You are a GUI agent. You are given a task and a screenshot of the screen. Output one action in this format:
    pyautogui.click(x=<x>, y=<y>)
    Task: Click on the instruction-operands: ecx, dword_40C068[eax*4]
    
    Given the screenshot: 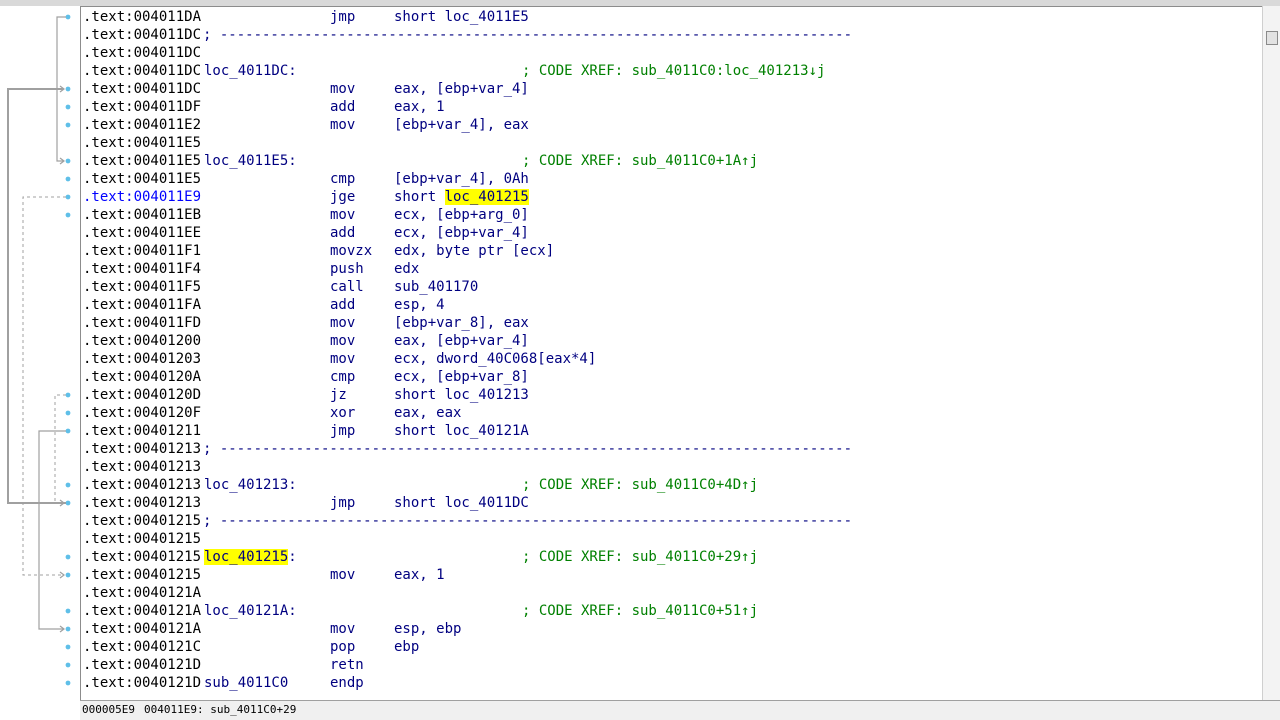 What is the action you would take?
    pyautogui.click(x=495, y=359)
    